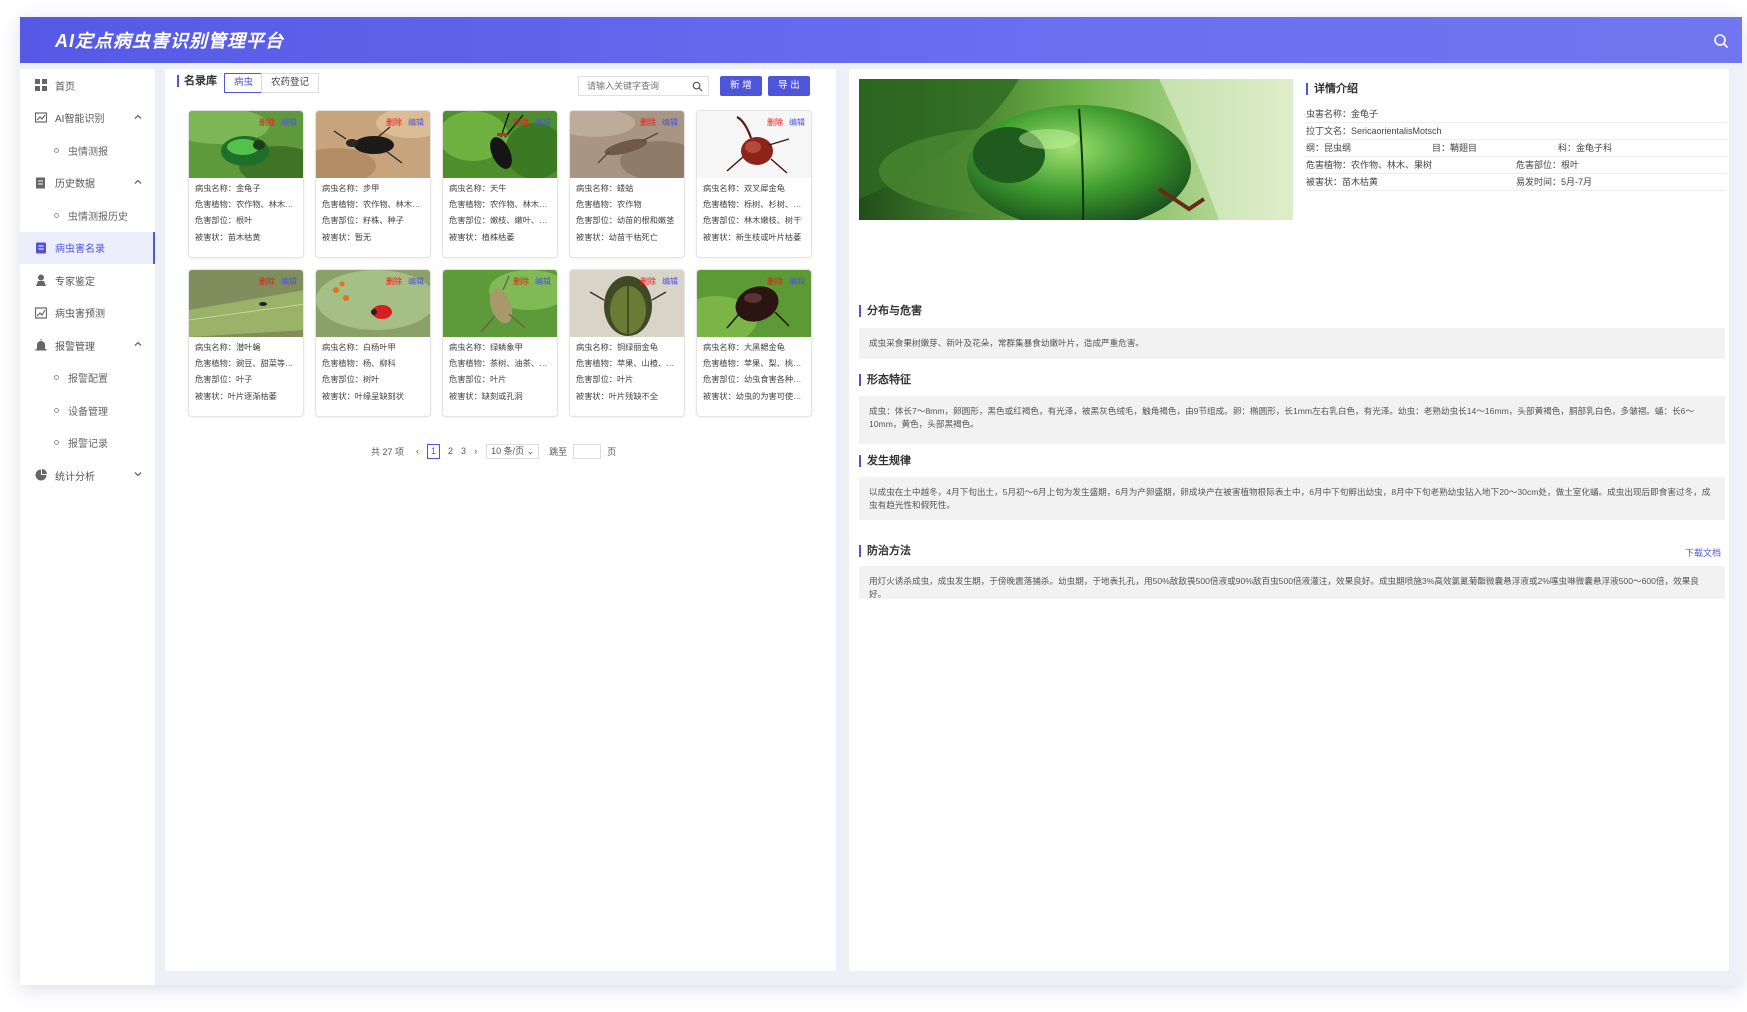 This screenshot has width=1747, height=1012. I want to click on sidebar-item-ai-recognition: AI智能识别, so click(87, 118).